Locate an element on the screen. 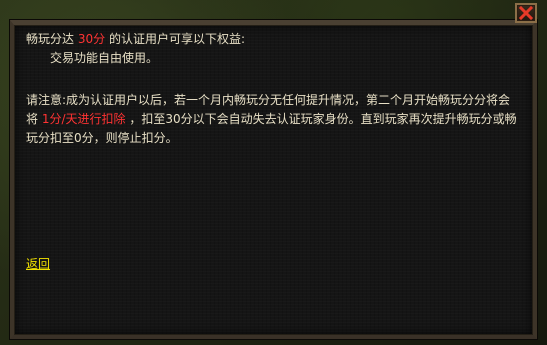 This screenshot has height=345, width=547. close-icon is located at coordinates (526, 13).